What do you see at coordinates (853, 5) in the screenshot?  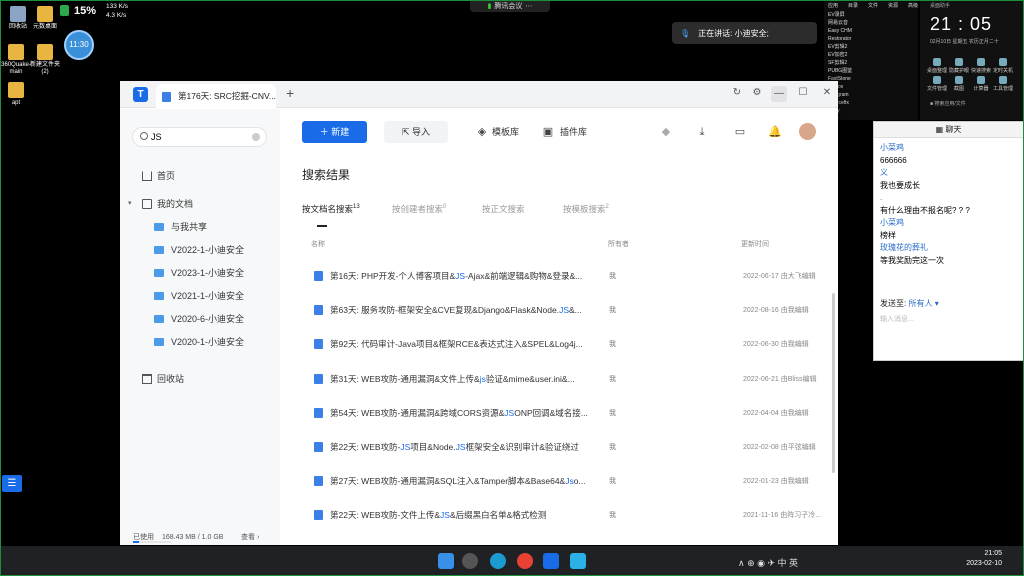 I see `tool-tab-dirs: 目录` at bounding box center [853, 5].